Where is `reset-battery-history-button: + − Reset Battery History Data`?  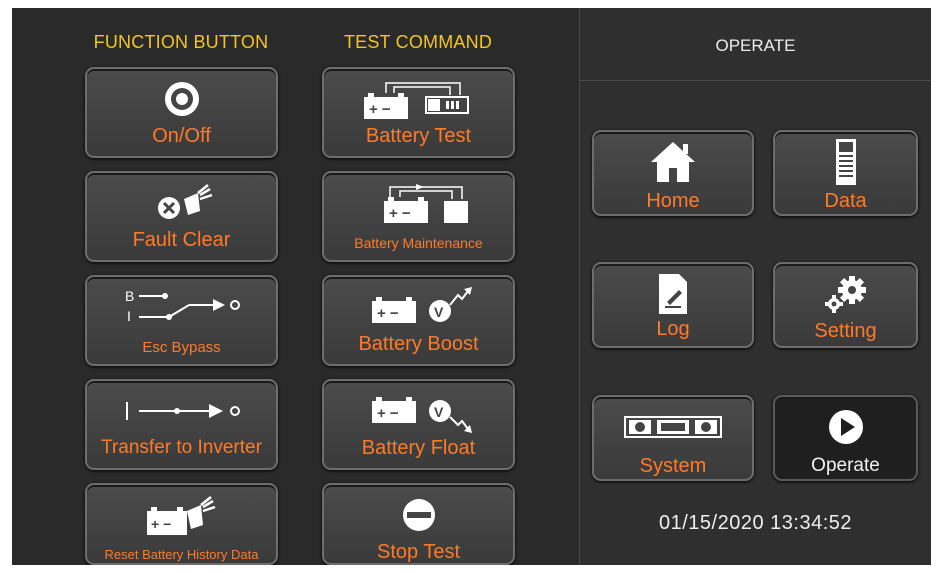 reset-battery-history-button: + − Reset Battery History Data is located at coordinates (181, 524).